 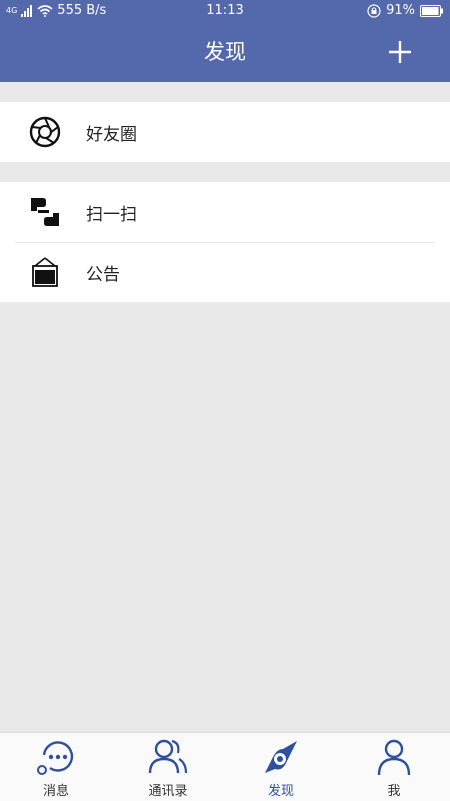 What do you see at coordinates (55, 758) in the screenshot?
I see `message-icon` at bounding box center [55, 758].